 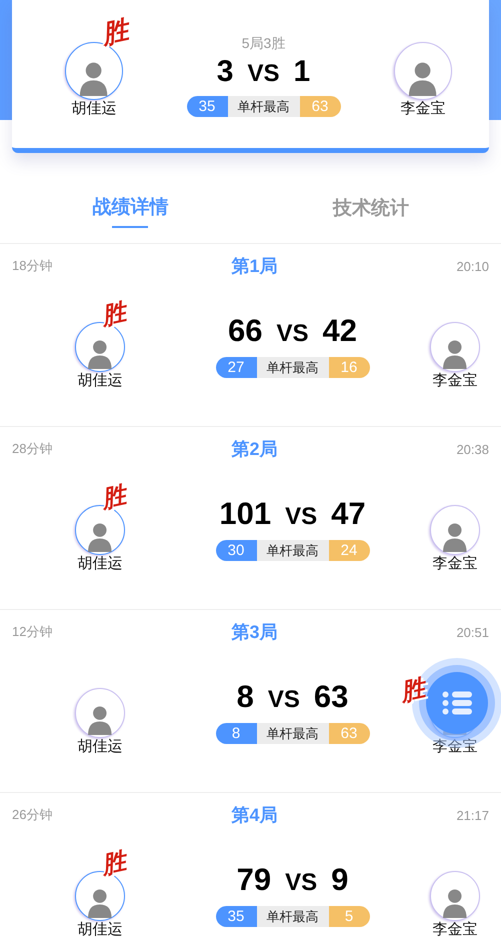 What do you see at coordinates (472, 449) in the screenshot?
I see `frame-time: 20:38` at bounding box center [472, 449].